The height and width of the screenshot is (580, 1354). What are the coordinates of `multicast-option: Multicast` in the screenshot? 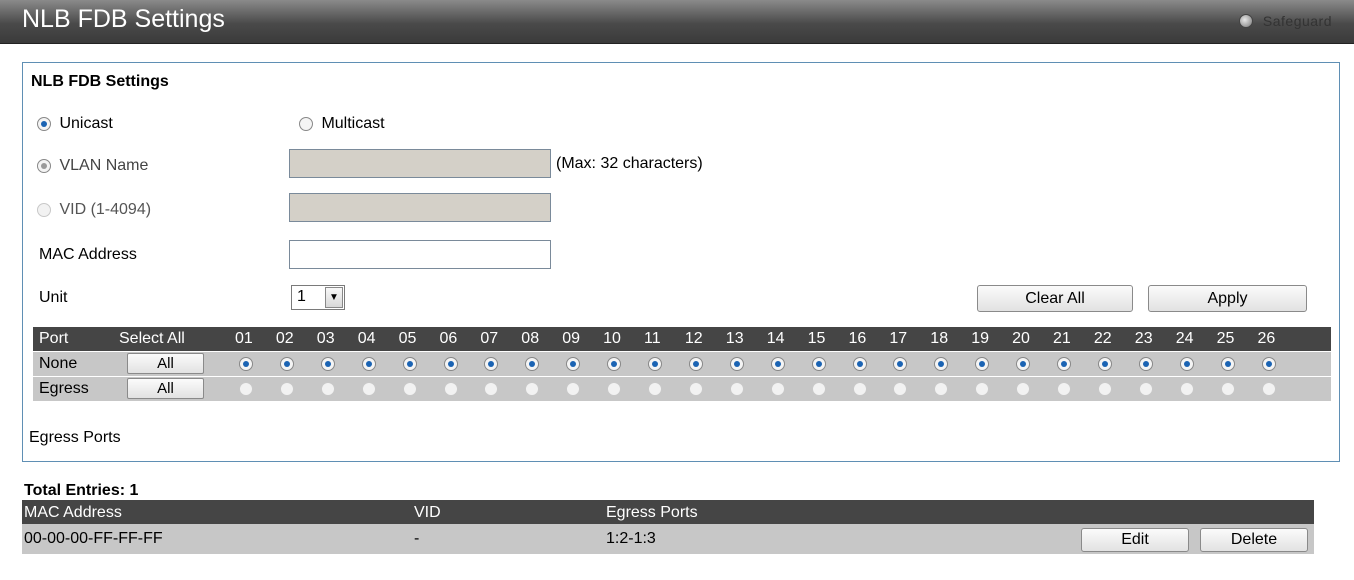 It's located at (342, 124).